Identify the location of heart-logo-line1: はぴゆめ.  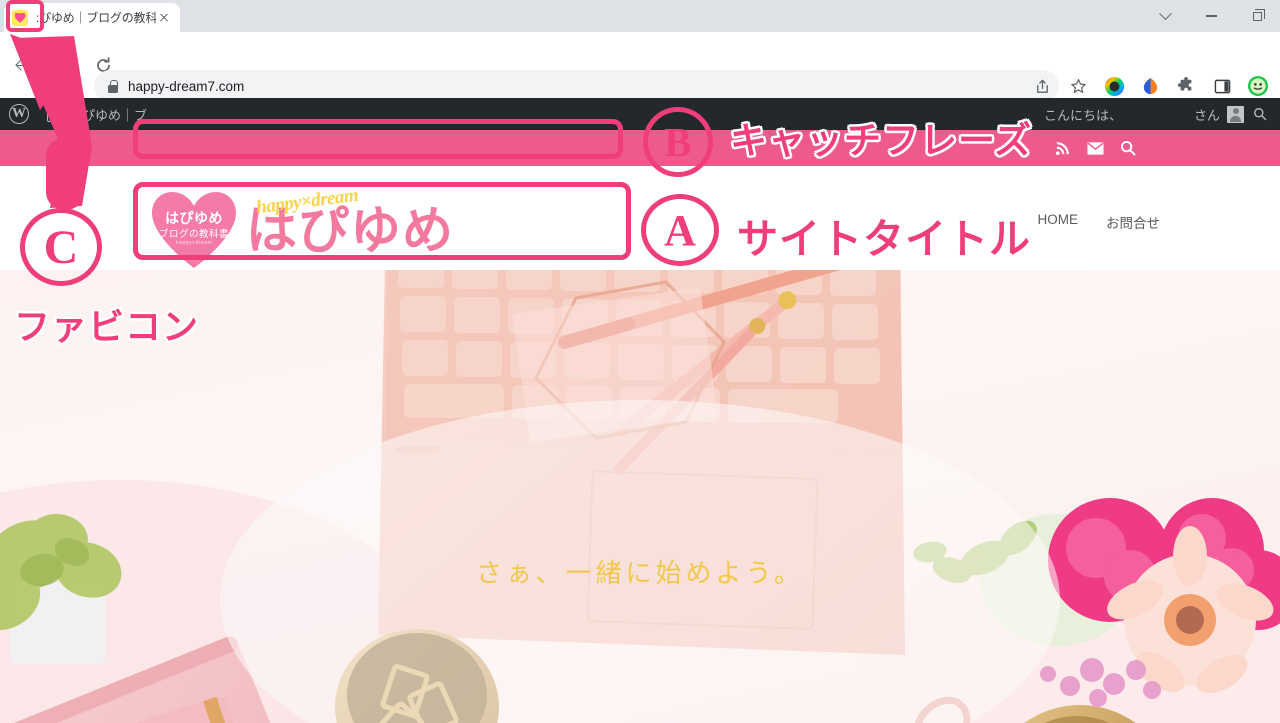
(194, 218).